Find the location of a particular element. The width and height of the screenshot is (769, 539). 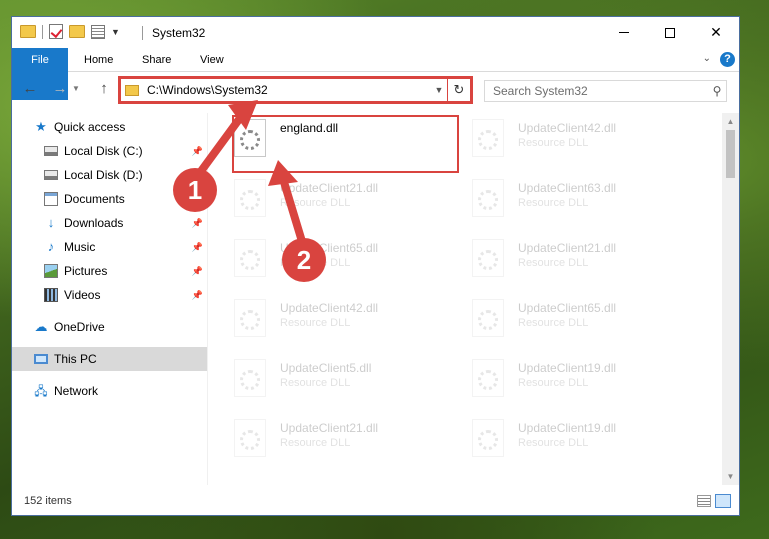

arrow-to-file is located at coordinates (288, 206).